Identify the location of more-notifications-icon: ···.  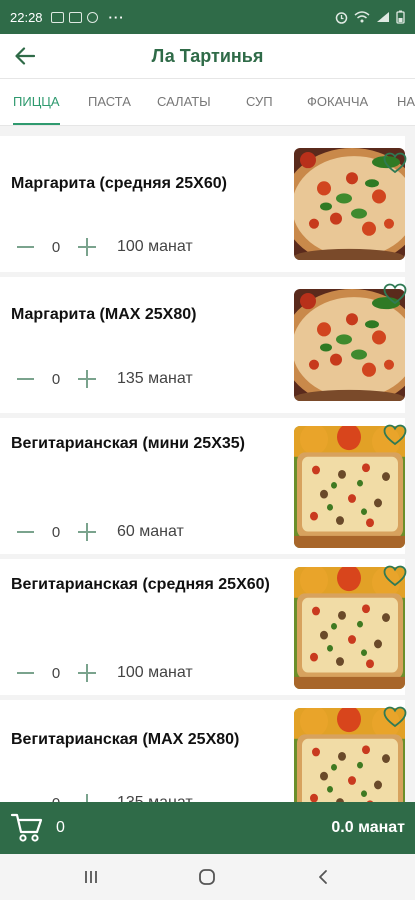
(116, 17).